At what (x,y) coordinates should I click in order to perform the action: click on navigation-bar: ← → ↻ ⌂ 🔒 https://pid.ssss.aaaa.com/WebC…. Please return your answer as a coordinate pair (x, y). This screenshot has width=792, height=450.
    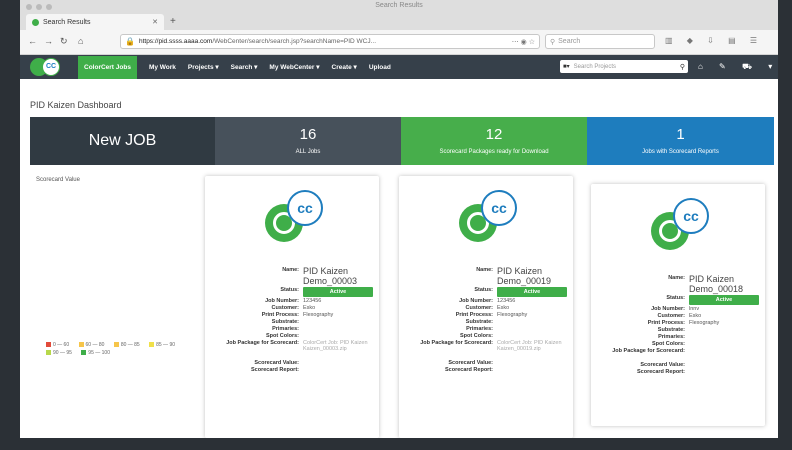
    Looking at the image, I should click on (399, 42).